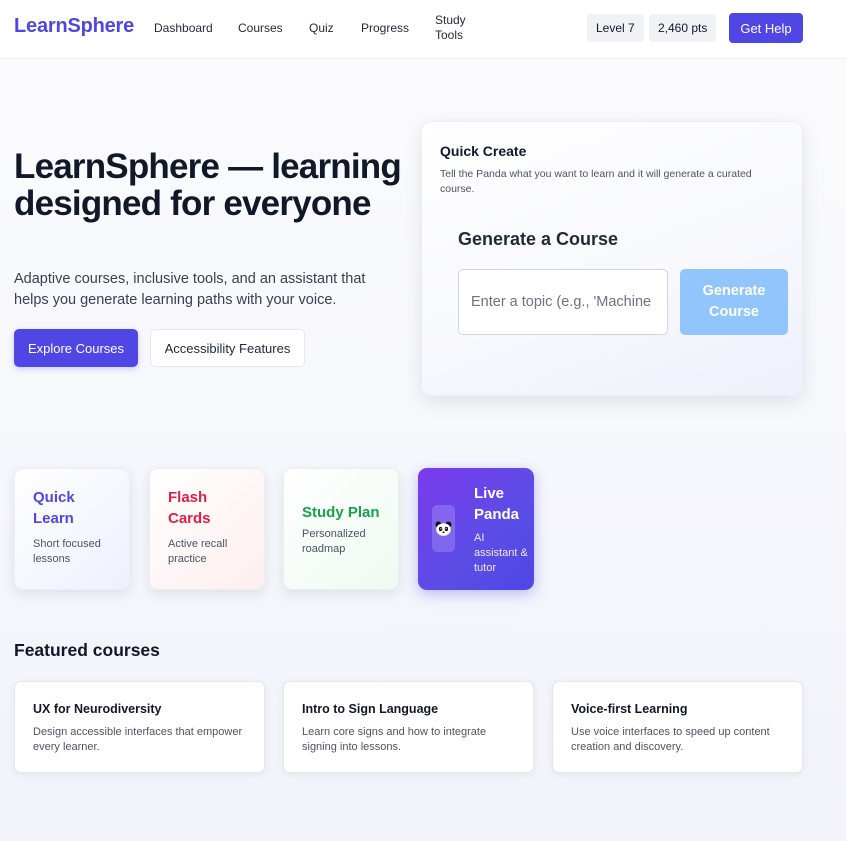 The height and width of the screenshot is (841, 846). Describe the element at coordinates (497, 504) in the screenshot. I see `tile-title: Live Panda` at that location.